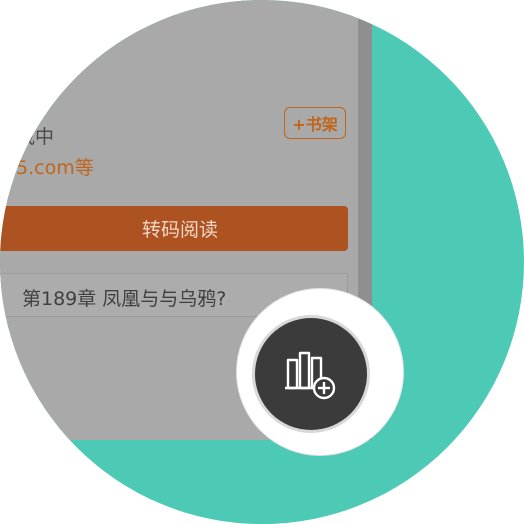 This screenshot has width=524, height=524. I want to click on book-status: 载中, so click(35, 137).